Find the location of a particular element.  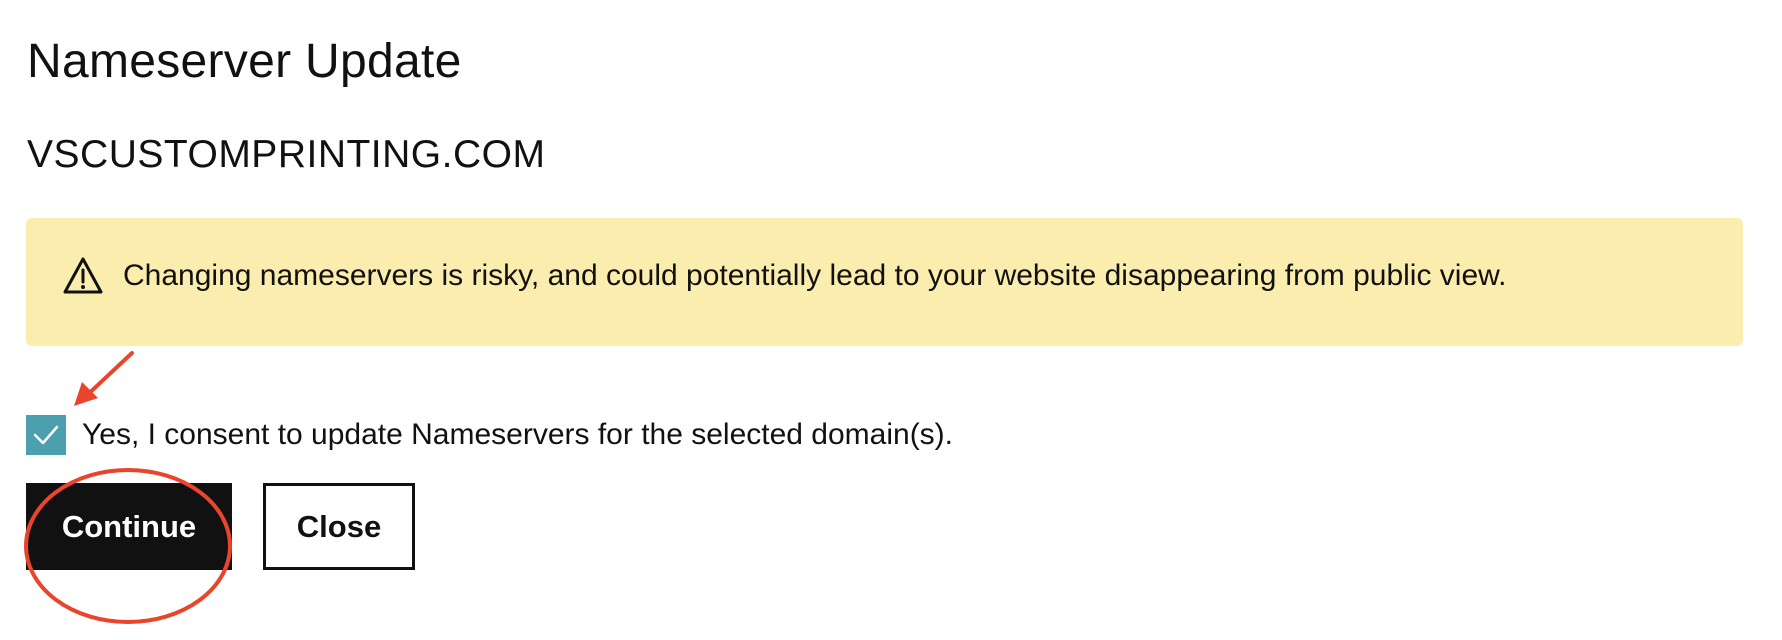

checkmark-icon is located at coordinates (46, 435).